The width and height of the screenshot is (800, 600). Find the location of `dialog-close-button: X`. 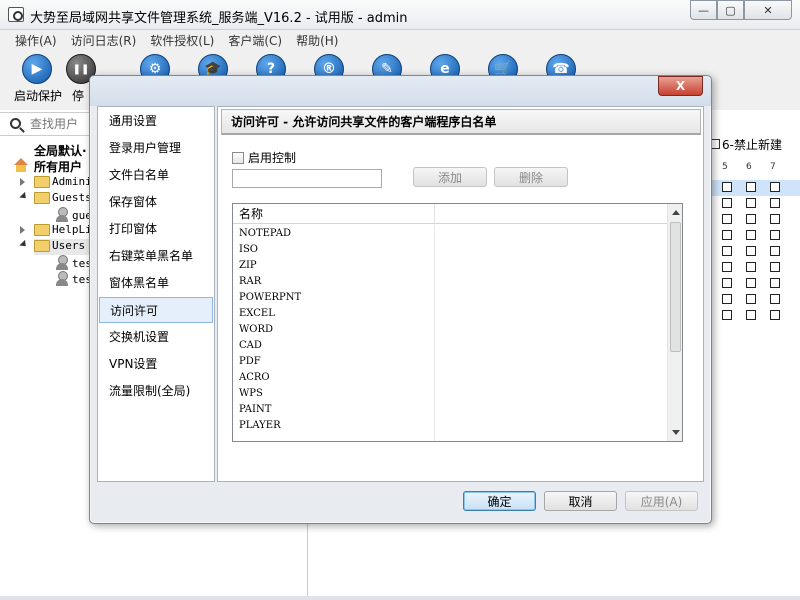

dialog-close-button: X is located at coordinates (680, 86).